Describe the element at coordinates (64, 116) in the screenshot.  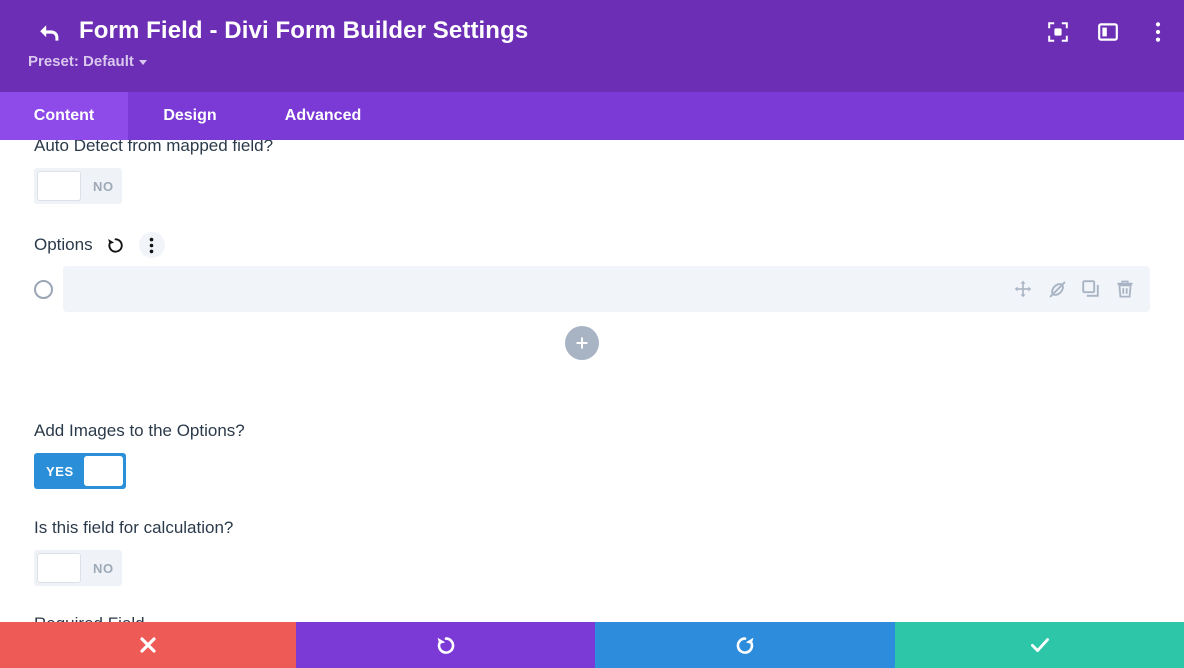
I see `tab-content: Content` at that location.